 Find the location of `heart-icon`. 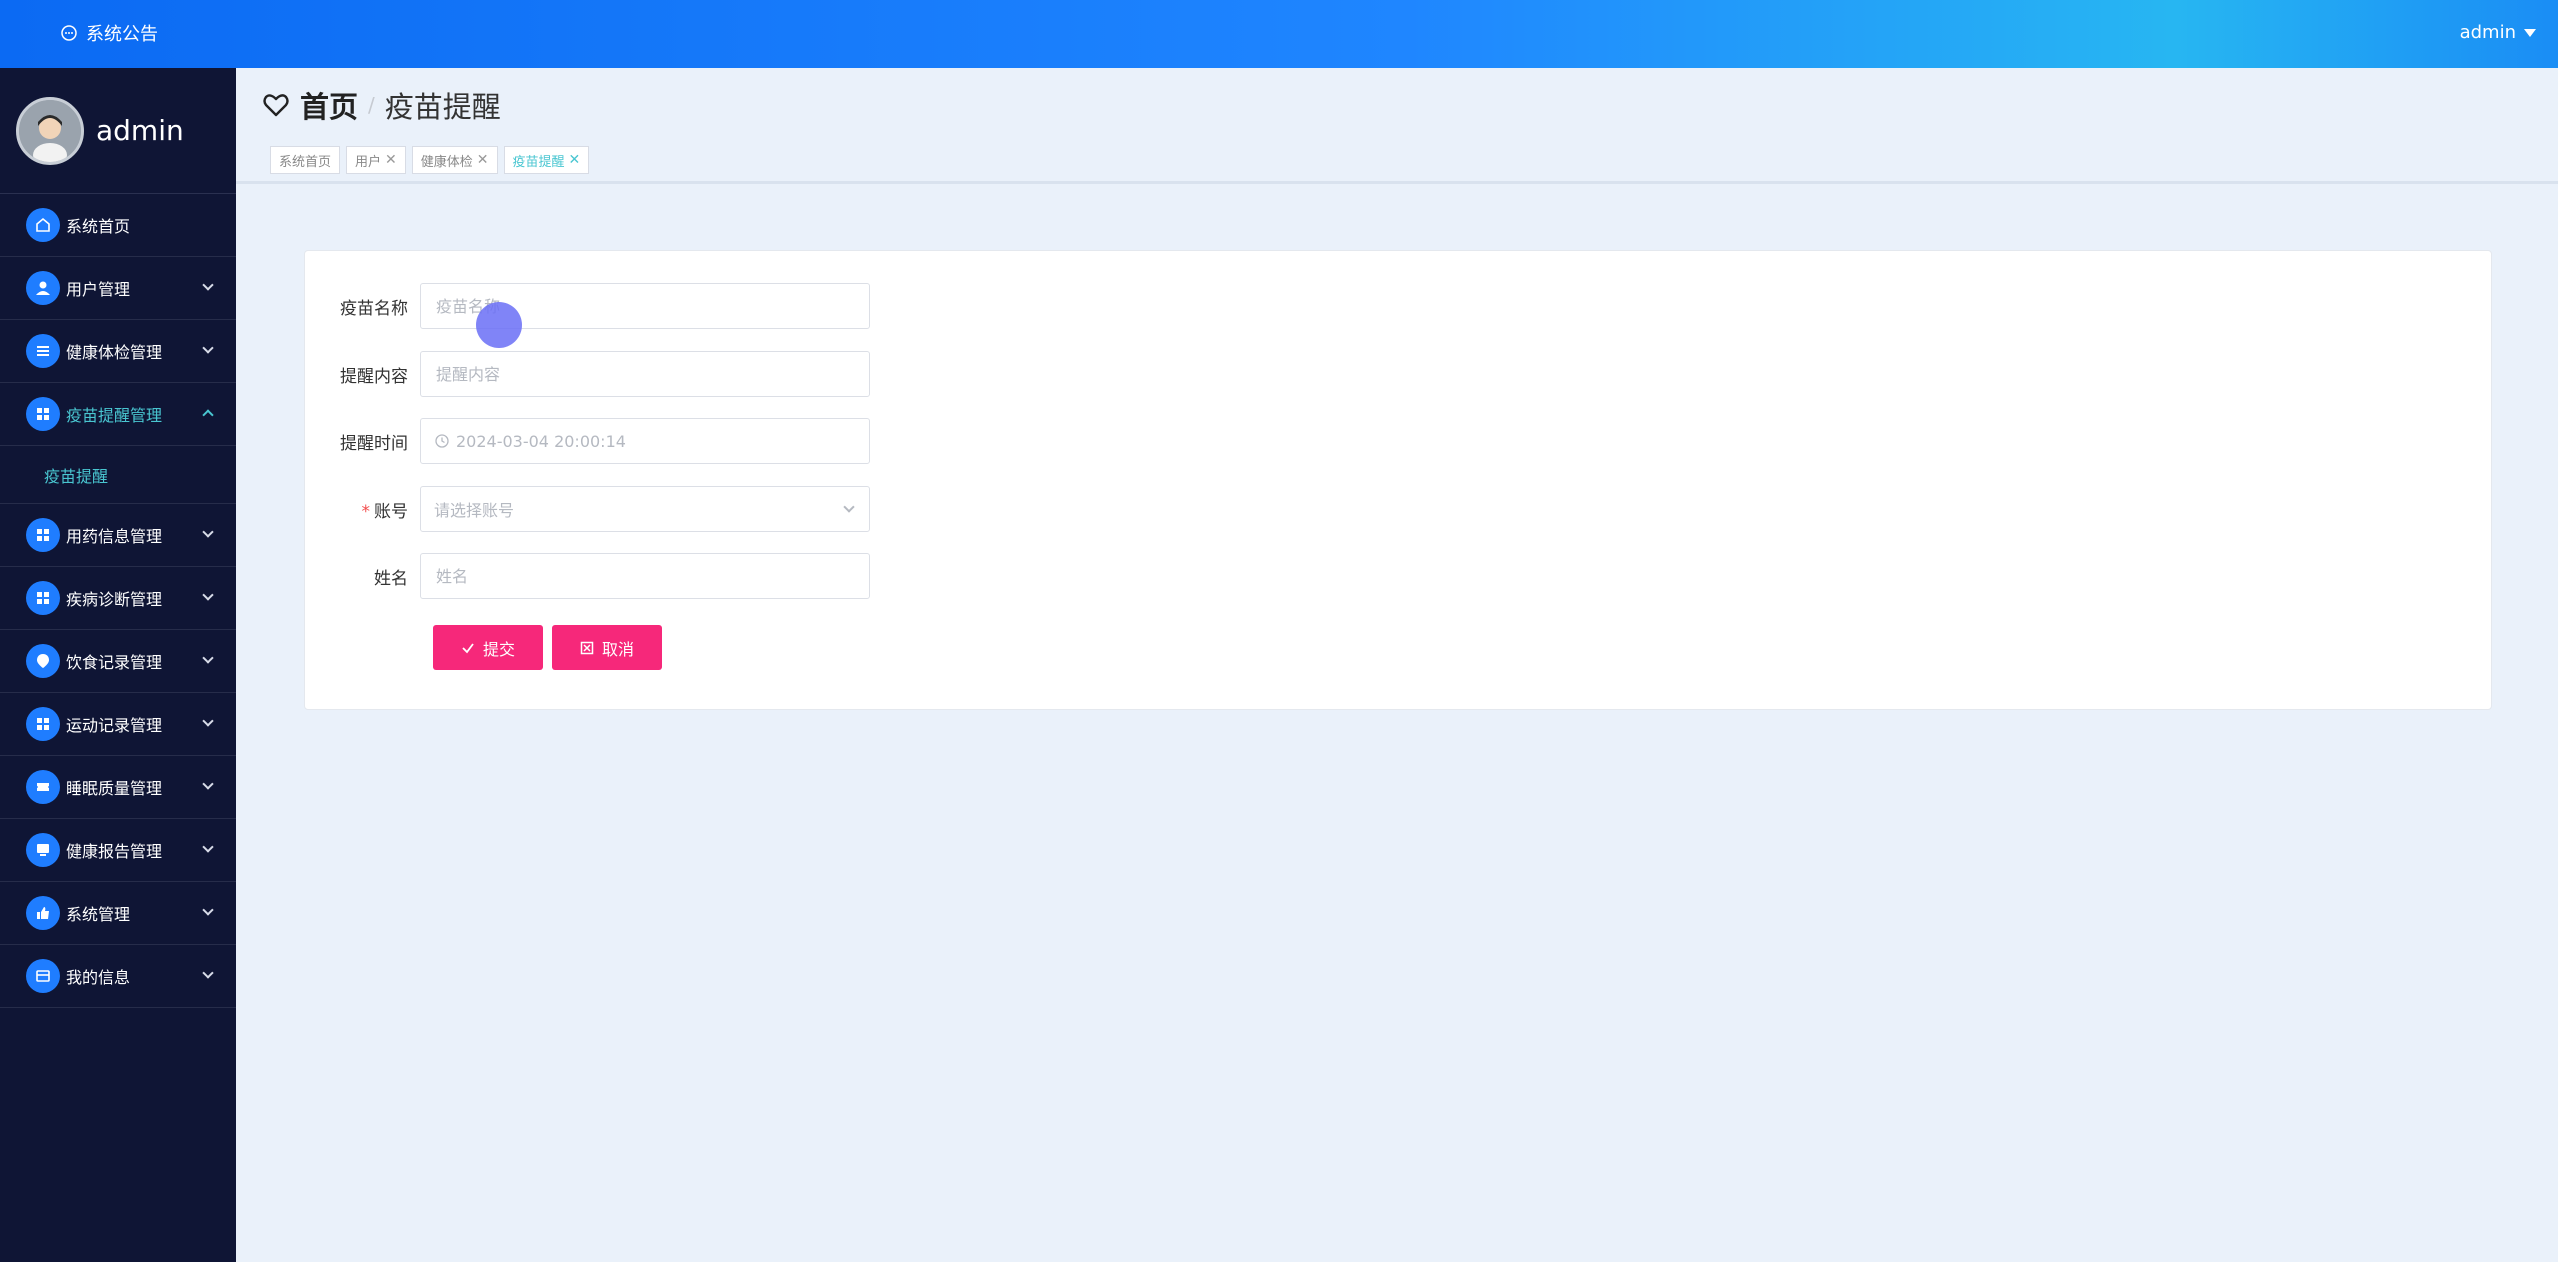

heart-icon is located at coordinates (276, 105).